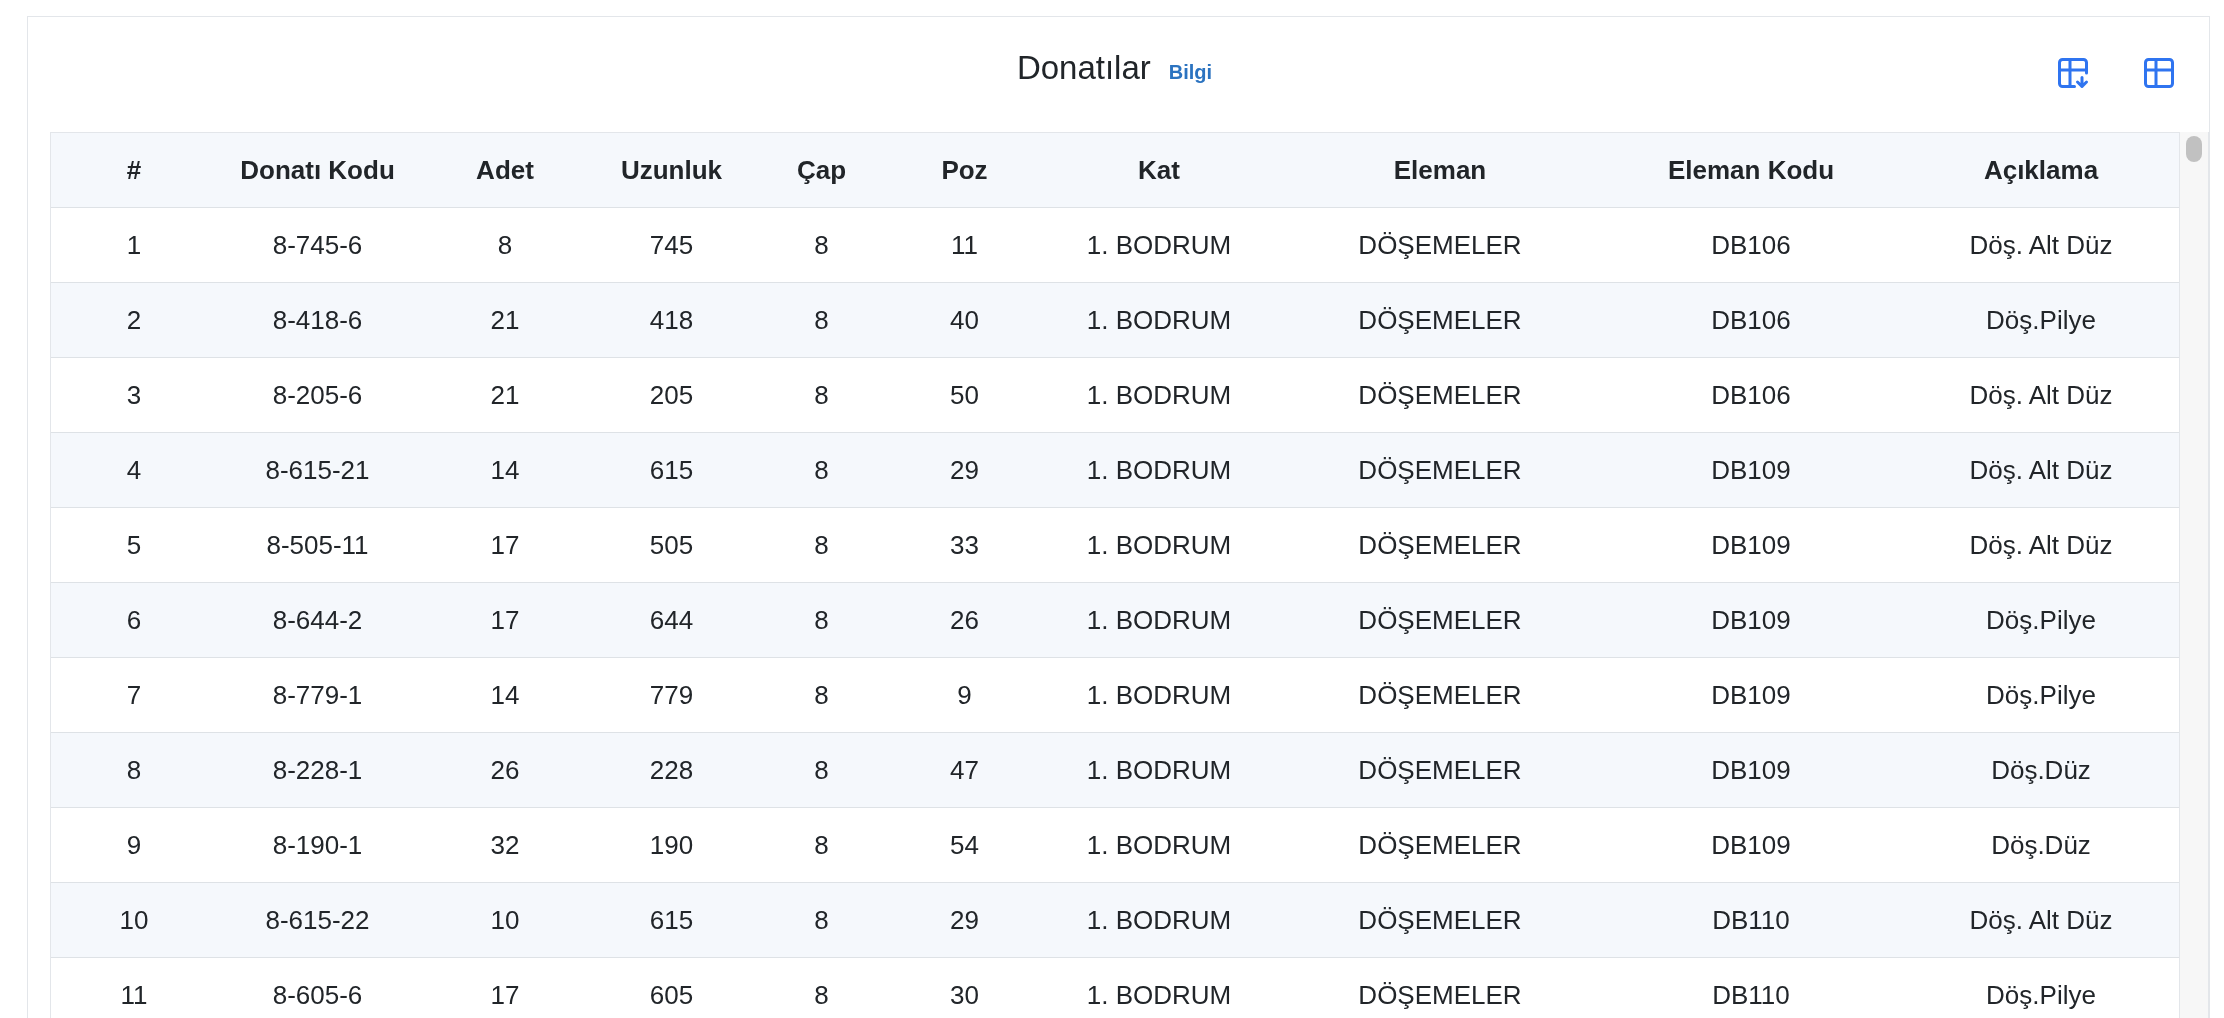  Describe the element at coordinates (964, 395) in the screenshot. I see `table-cell: 50` at that location.